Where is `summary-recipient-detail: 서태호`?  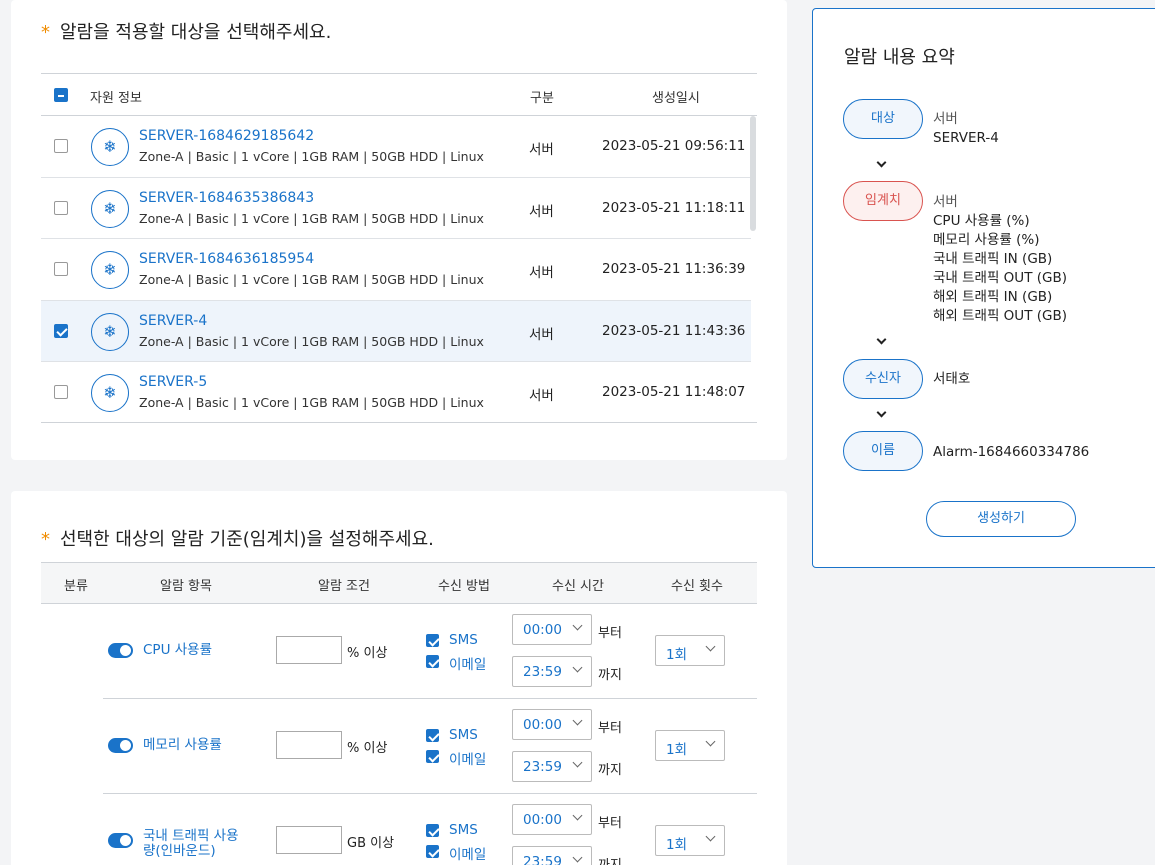
summary-recipient-detail: 서태호 is located at coordinates (952, 379).